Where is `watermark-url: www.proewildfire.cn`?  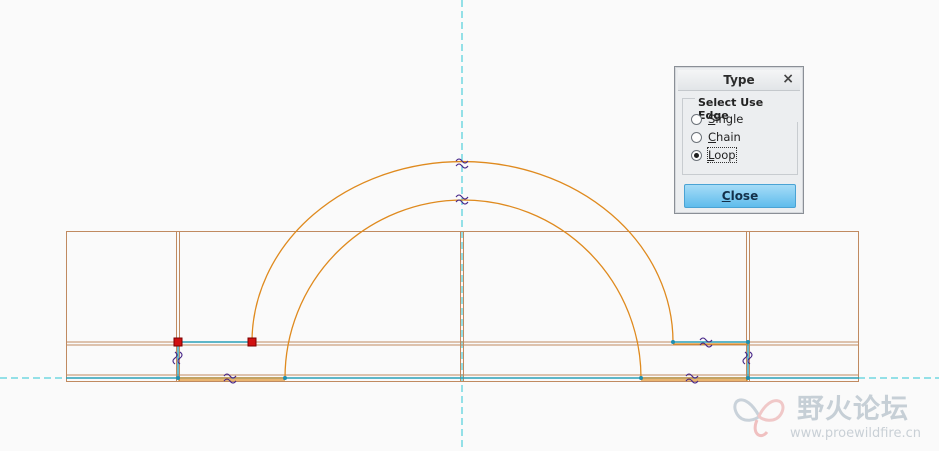
watermark-url: www.proewildfire.cn is located at coordinates (855, 433).